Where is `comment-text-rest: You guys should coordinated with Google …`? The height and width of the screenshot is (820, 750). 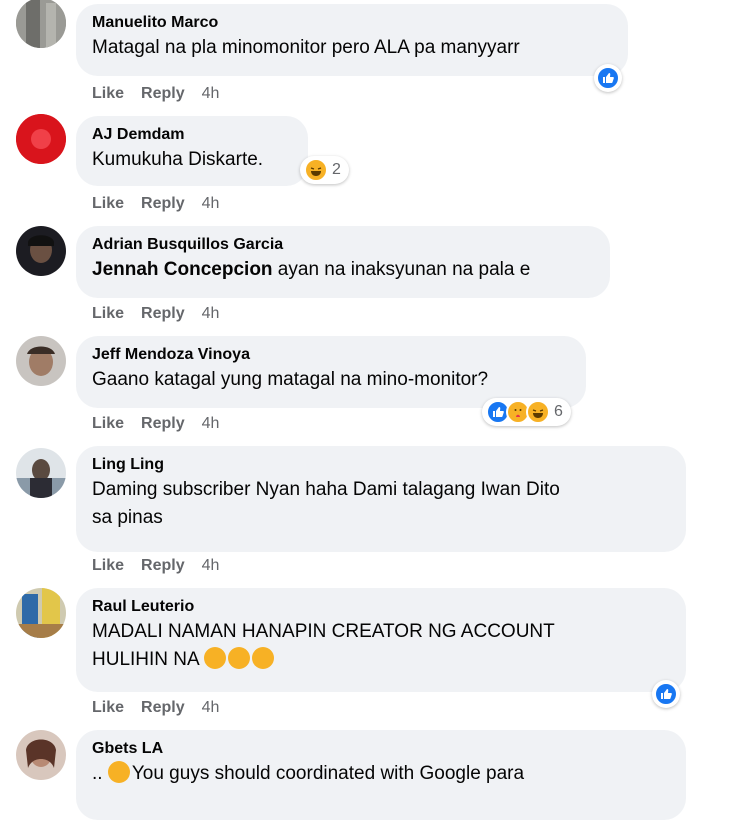 comment-text-rest: You guys should coordinated with Google … is located at coordinates (328, 773).